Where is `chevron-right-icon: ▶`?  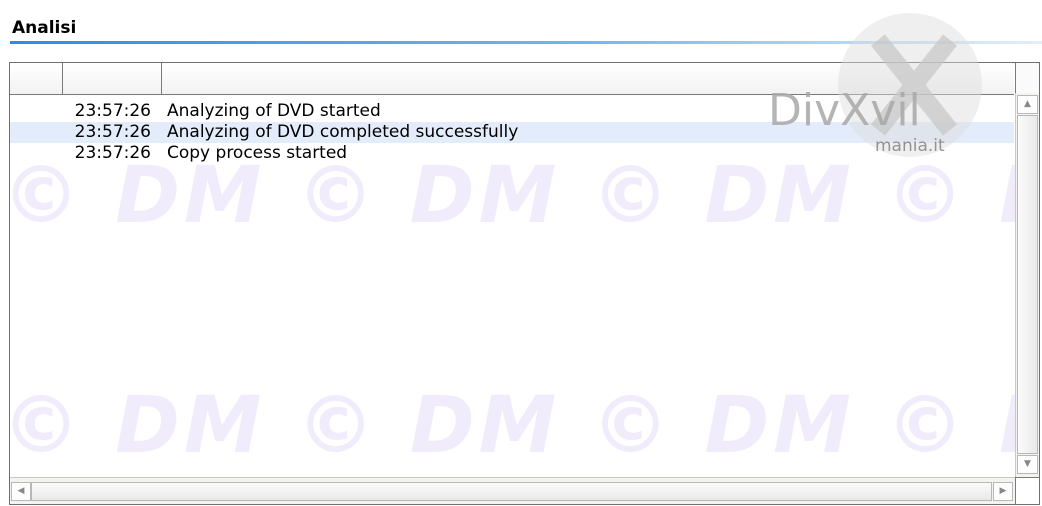
chevron-right-icon: ▶ is located at coordinates (1003, 491).